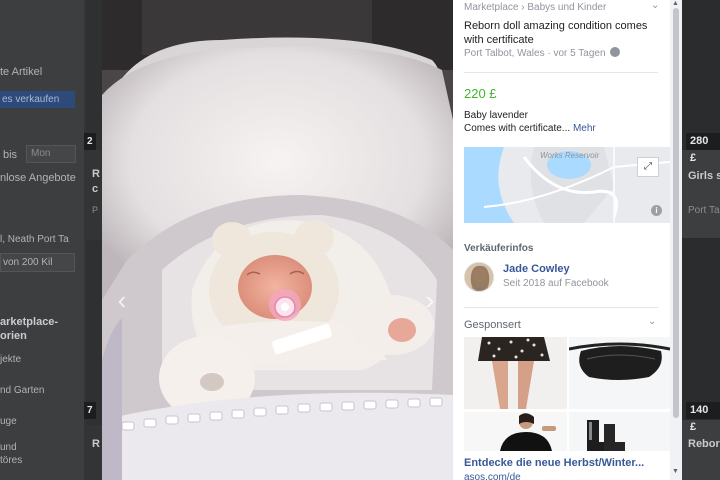 The image size is (720, 480). I want to click on bg-text: orien, so click(13, 336).